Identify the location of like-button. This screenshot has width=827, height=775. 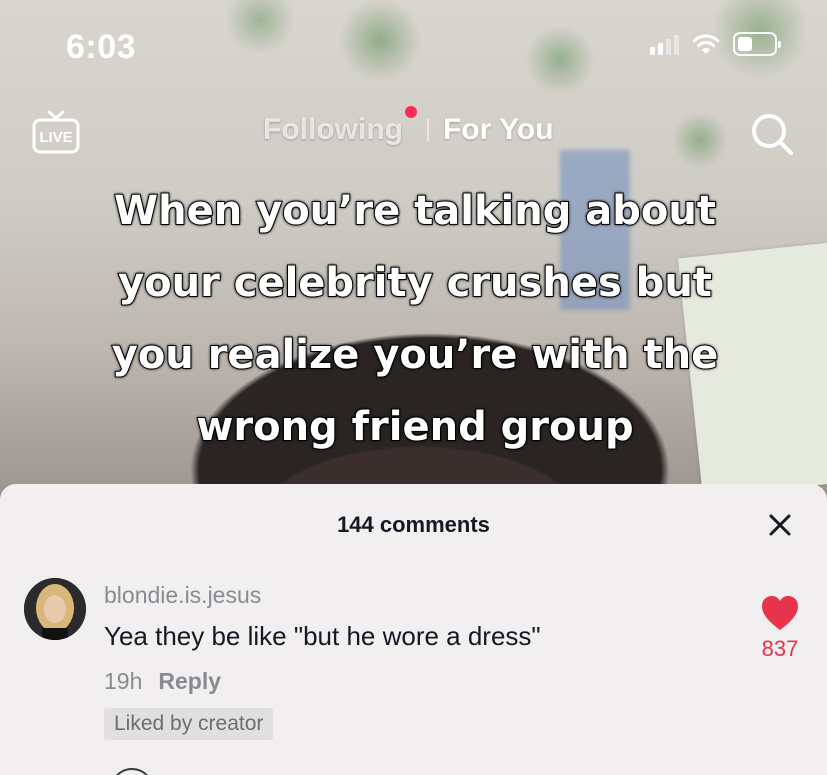
(780, 613).